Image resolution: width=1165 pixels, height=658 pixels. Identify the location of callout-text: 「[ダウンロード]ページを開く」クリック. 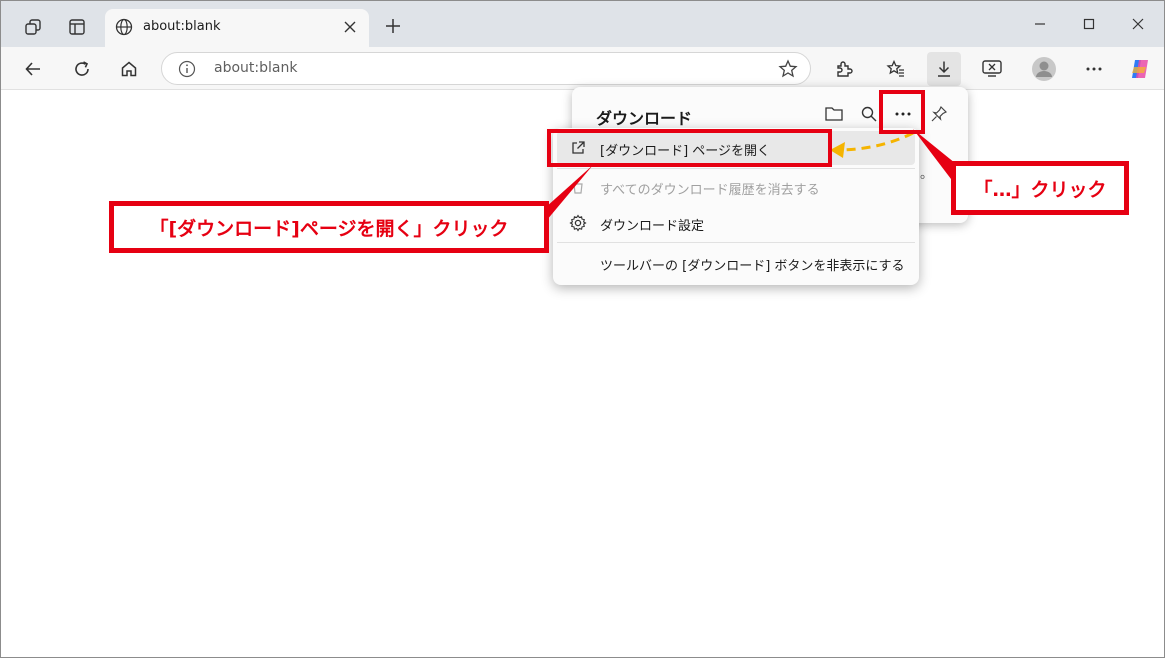
(329, 228).